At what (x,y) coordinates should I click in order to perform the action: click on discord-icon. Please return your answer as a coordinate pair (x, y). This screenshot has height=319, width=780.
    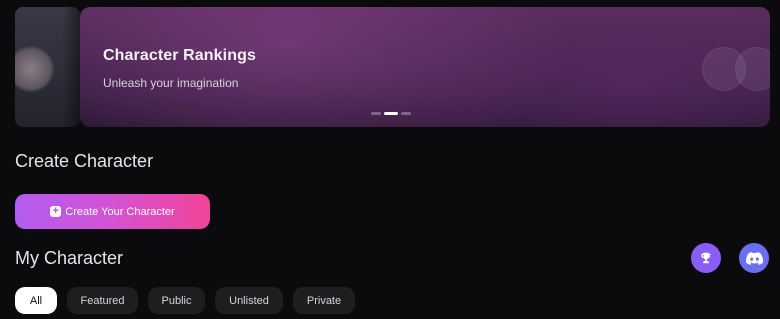
    Looking at the image, I should click on (754, 258).